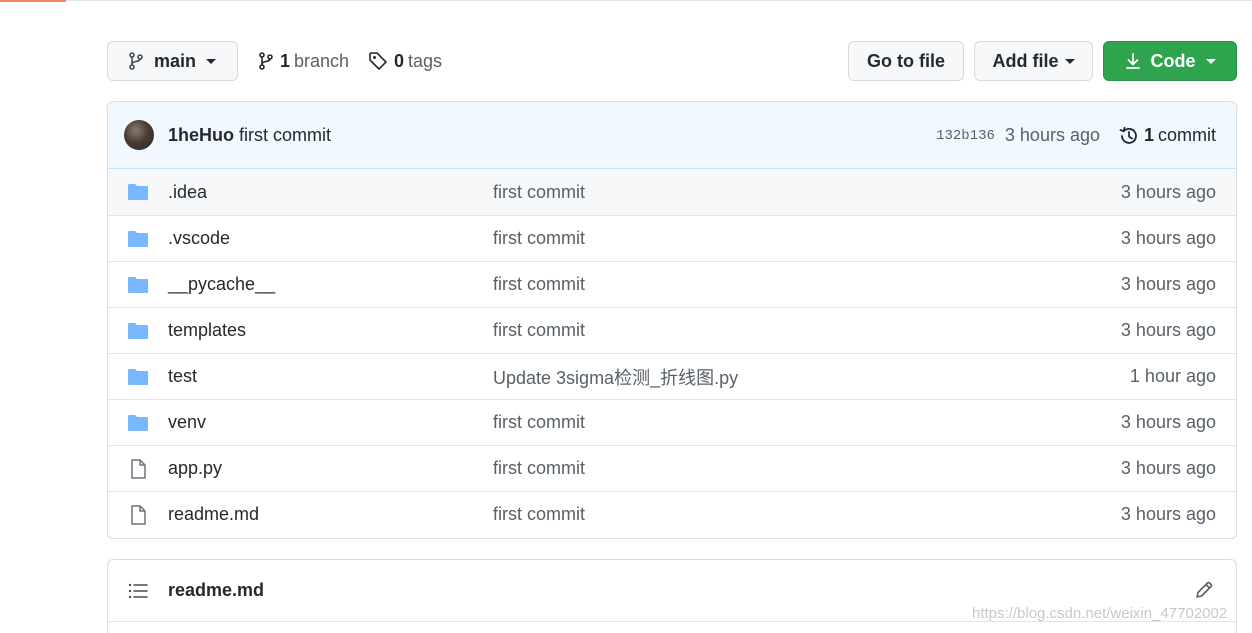  Describe the element at coordinates (425, 60) in the screenshot. I see `tag-label: tags` at that location.